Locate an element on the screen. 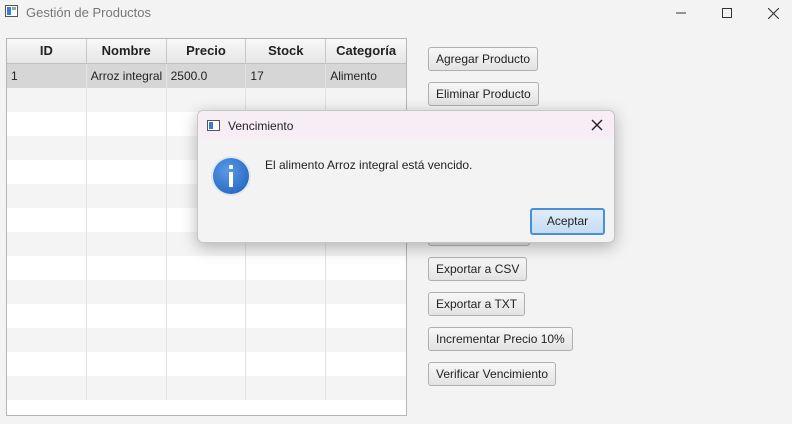 This screenshot has height=424, width=792. window-title: Gestión de Productos is located at coordinates (89, 12).